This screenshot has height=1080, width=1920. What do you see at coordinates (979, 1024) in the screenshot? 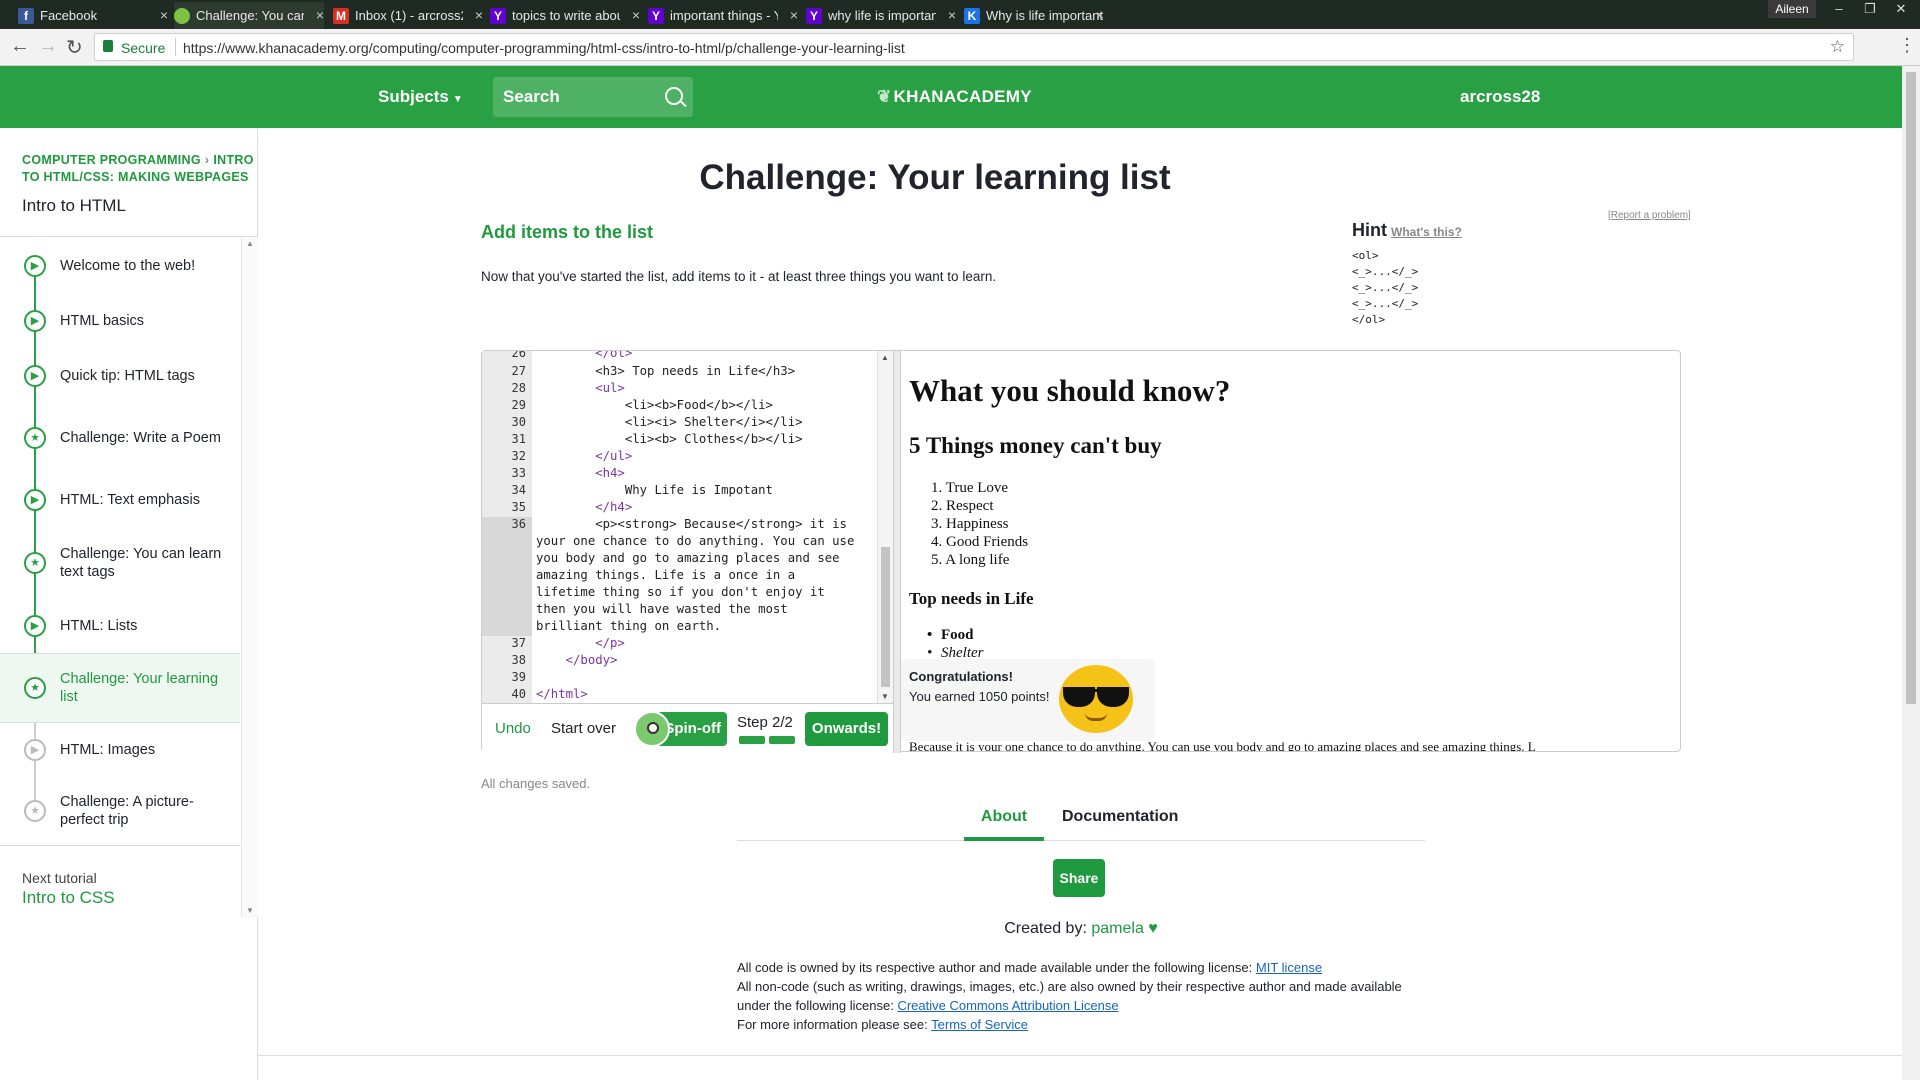
I see `terms-link: Terms of Service` at bounding box center [979, 1024].